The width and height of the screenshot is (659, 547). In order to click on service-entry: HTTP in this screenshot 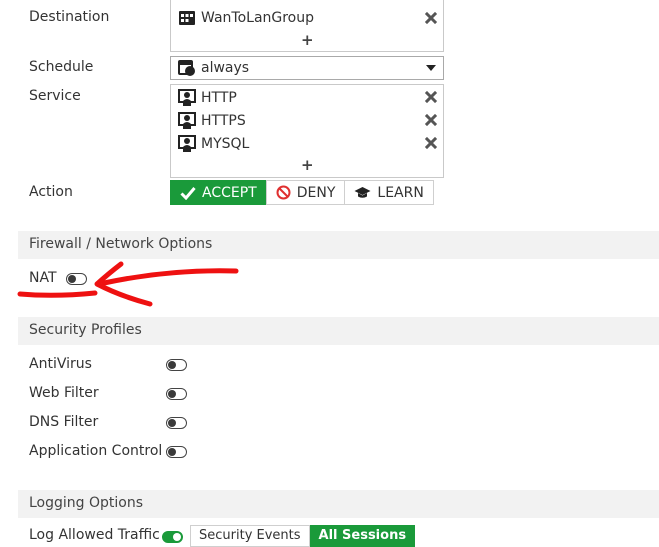, I will do `click(207, 98)`.